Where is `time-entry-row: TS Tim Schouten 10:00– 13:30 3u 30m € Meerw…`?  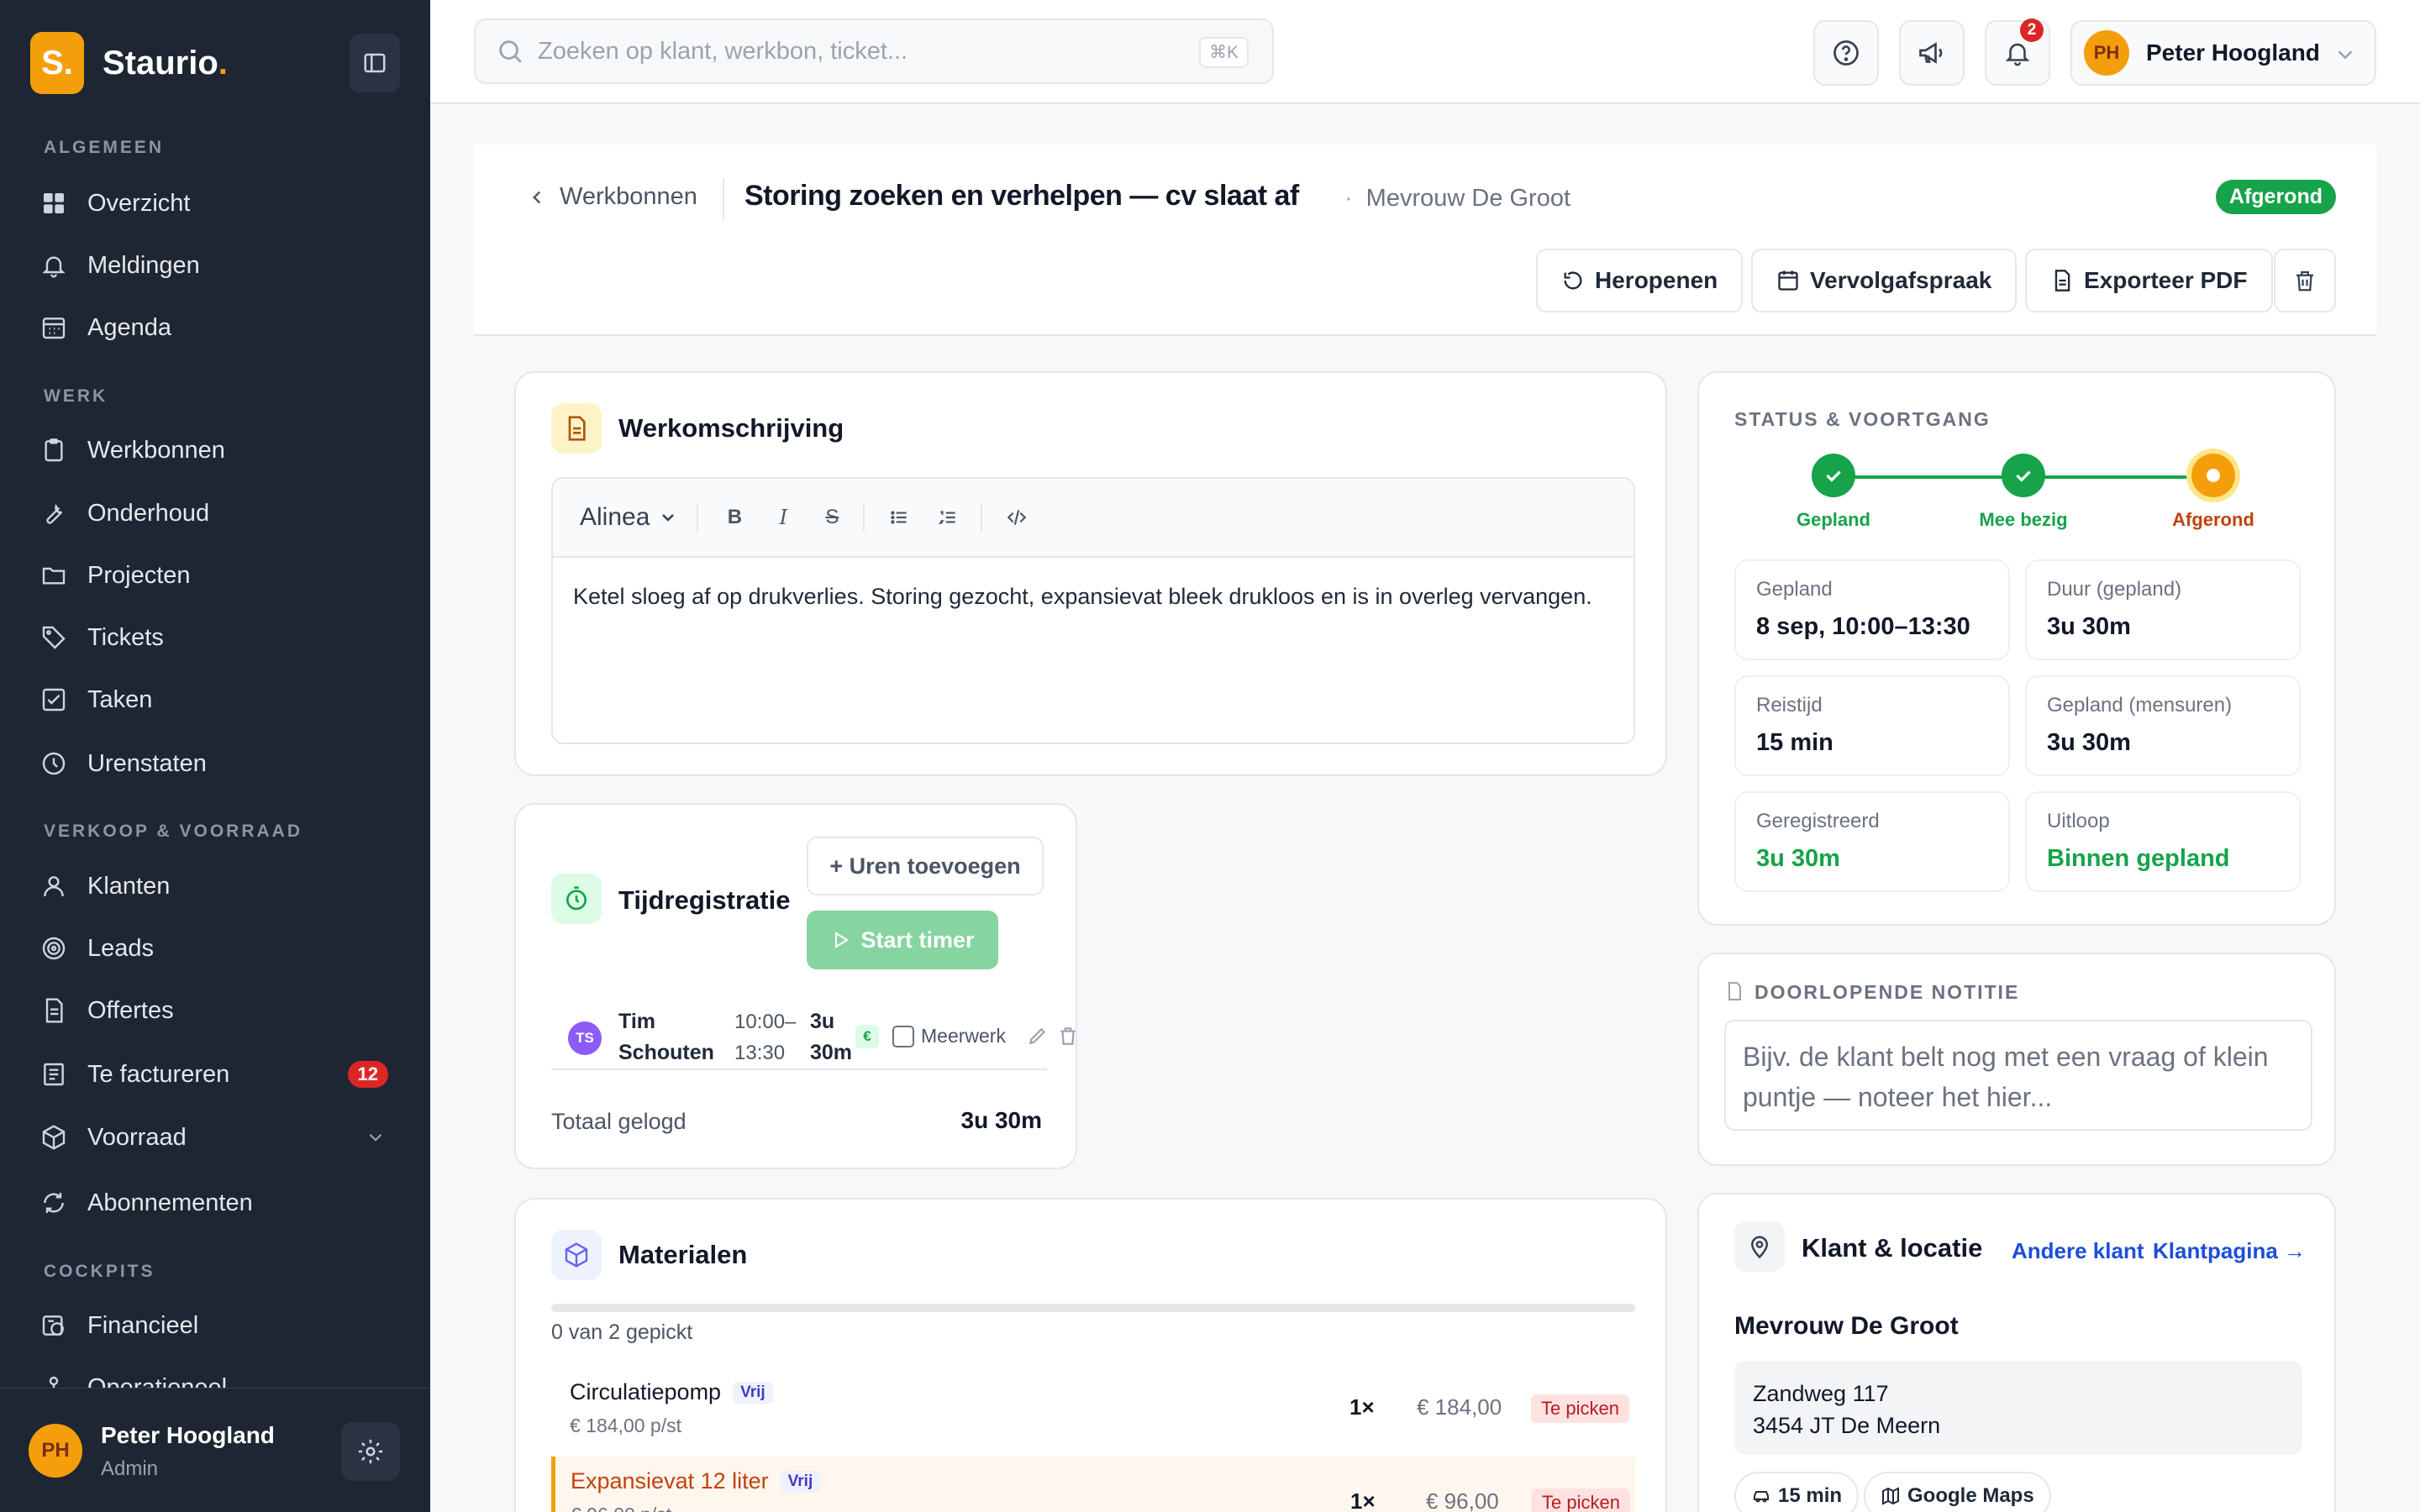 time-entry-row: TS Tim Schouten 10:00– 13:30 3u 30m € Meerw… is located at coordinates (813, 1036).